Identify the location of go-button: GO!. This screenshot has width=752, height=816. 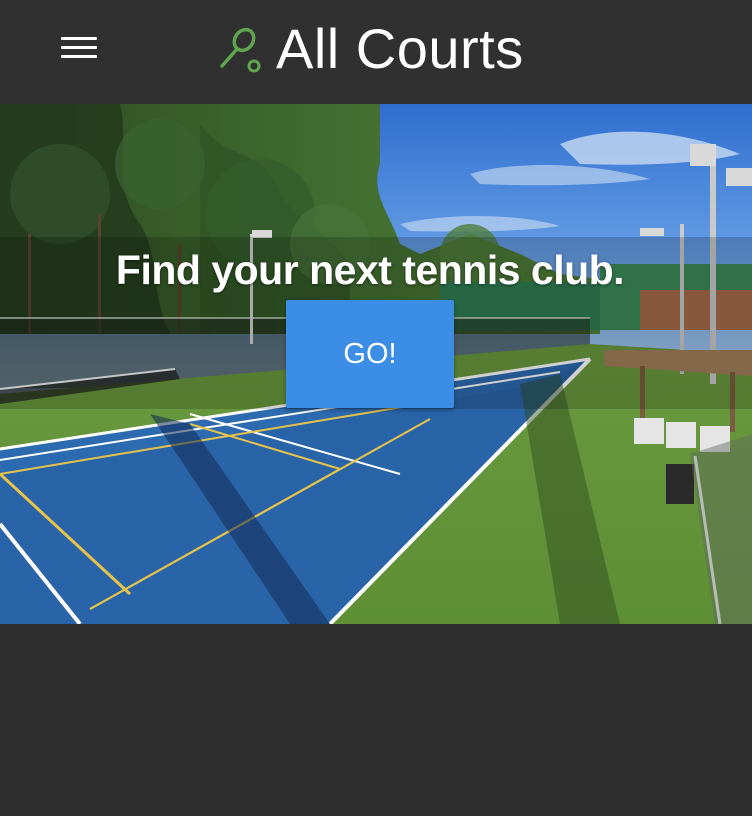
(370, 354).